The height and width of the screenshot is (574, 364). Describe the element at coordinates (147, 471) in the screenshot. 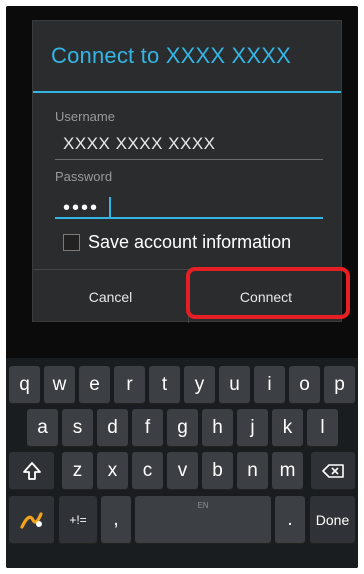

I see `key-c: c` at that location.